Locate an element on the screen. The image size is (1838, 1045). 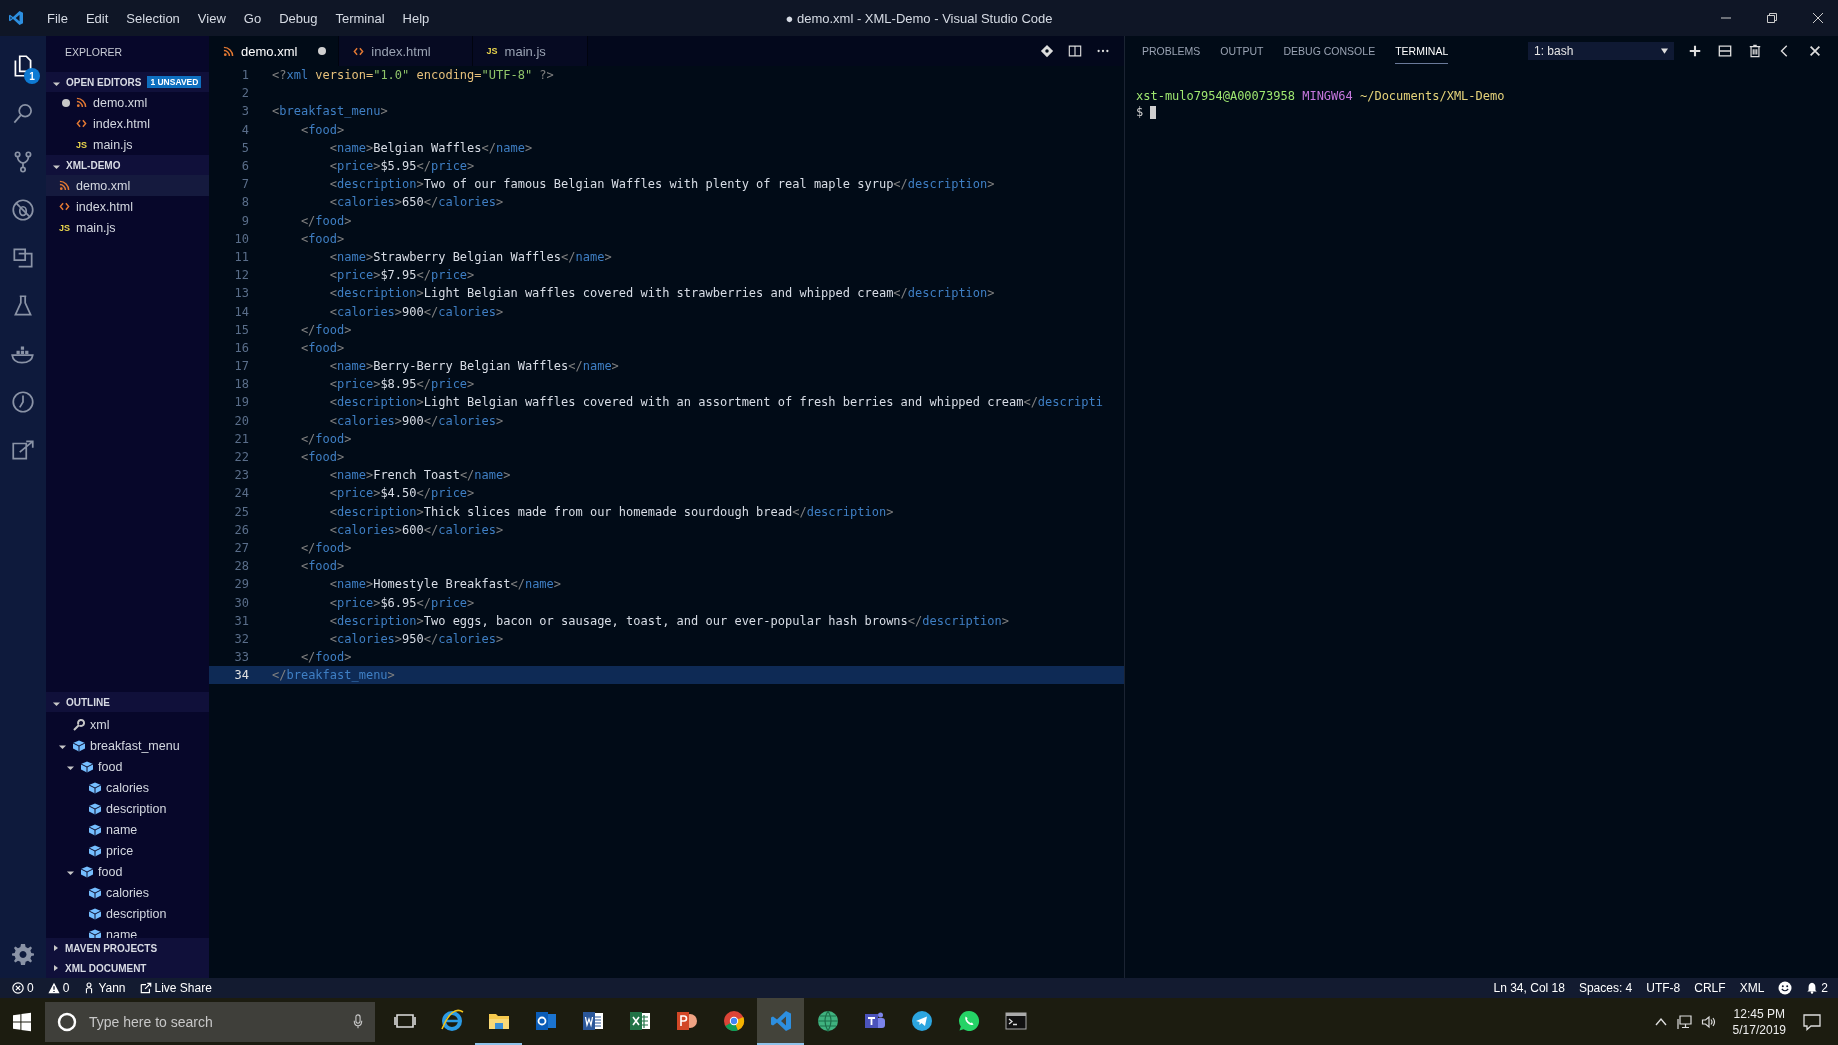
status-item: 2 is located at coordinates (1817, 988).